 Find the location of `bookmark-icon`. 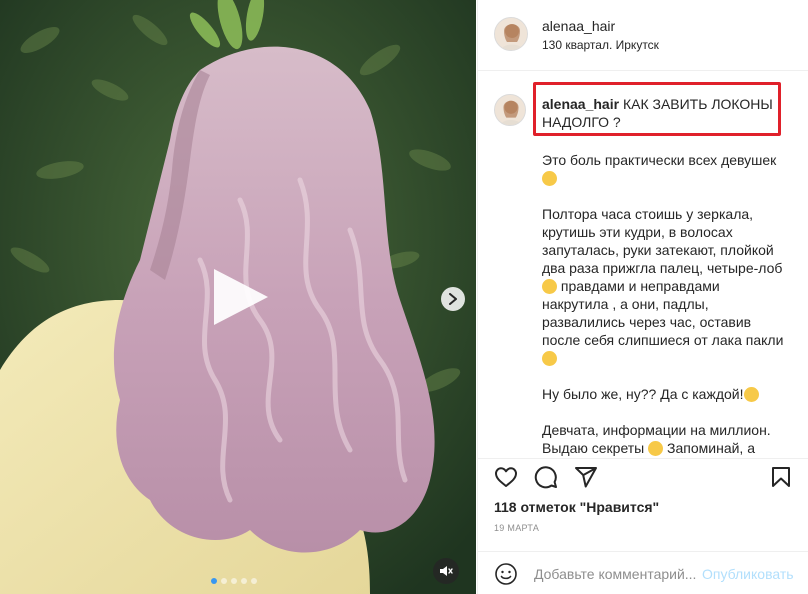

bookmark-icon is located at coordinates (781, 477).